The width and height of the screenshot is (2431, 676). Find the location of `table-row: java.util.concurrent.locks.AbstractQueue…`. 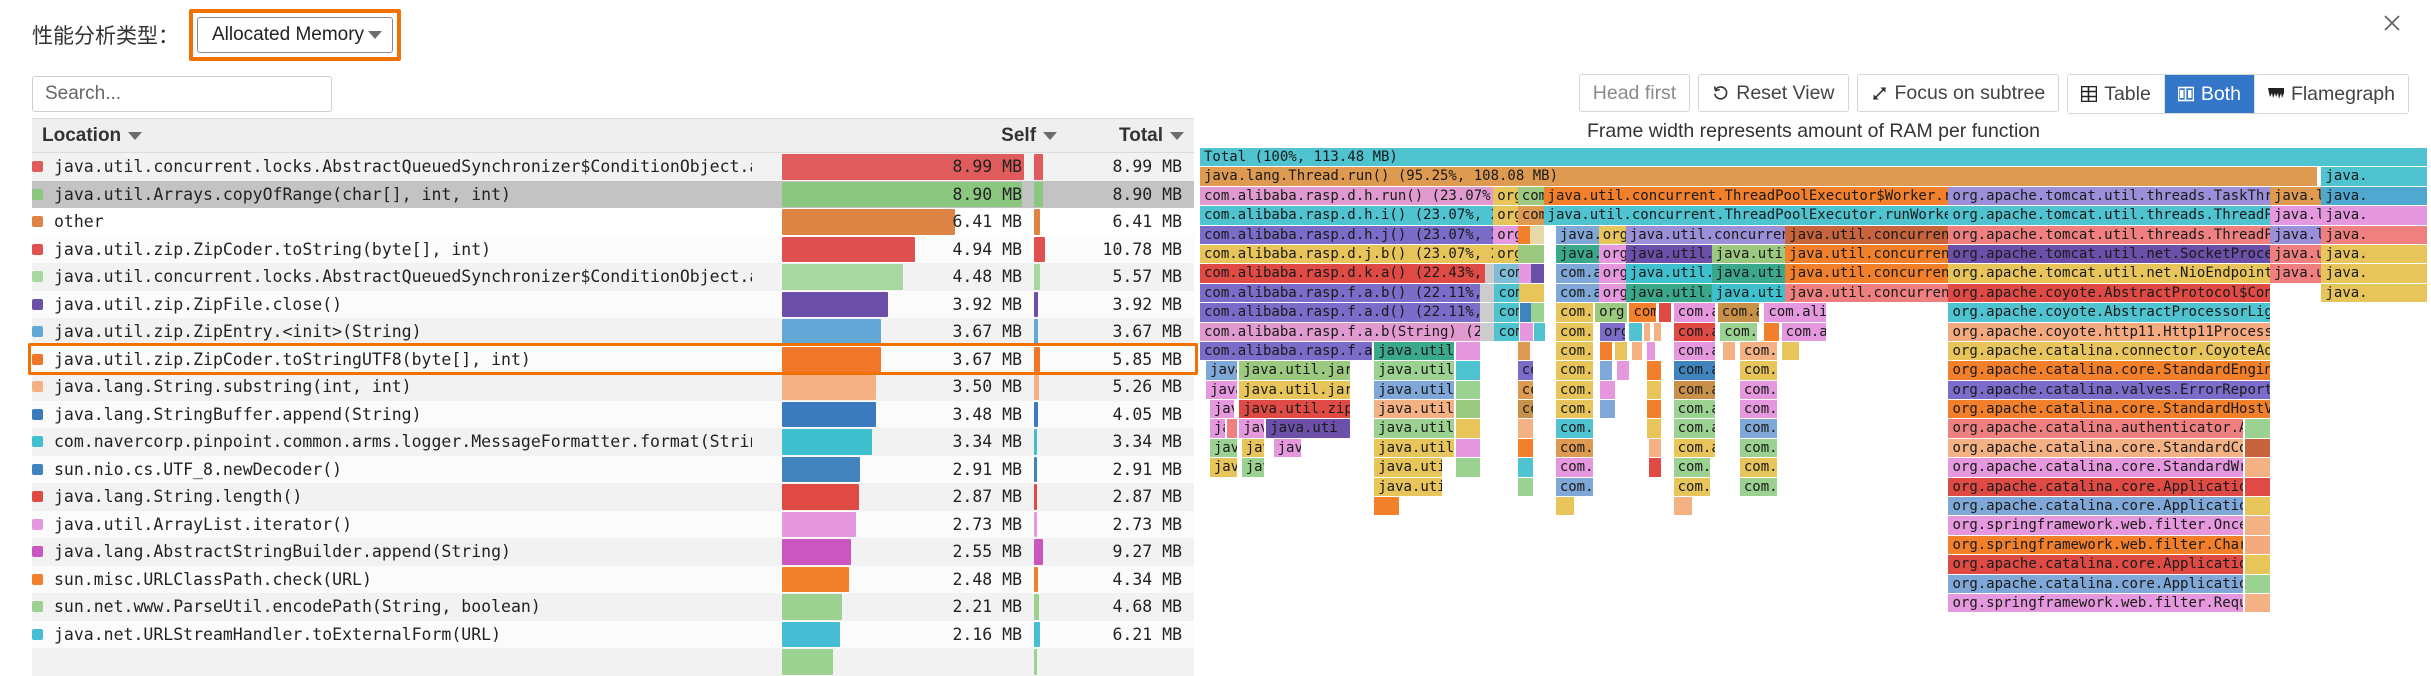

table-row: java.util.concurrent.locks.AbstractQueue… is located at coordinates (613, 277).